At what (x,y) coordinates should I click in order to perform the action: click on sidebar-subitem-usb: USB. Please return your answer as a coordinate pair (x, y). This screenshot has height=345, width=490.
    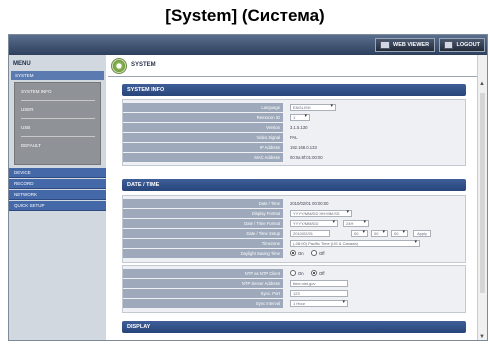
    Looking at the image, I should click on (25, 127).